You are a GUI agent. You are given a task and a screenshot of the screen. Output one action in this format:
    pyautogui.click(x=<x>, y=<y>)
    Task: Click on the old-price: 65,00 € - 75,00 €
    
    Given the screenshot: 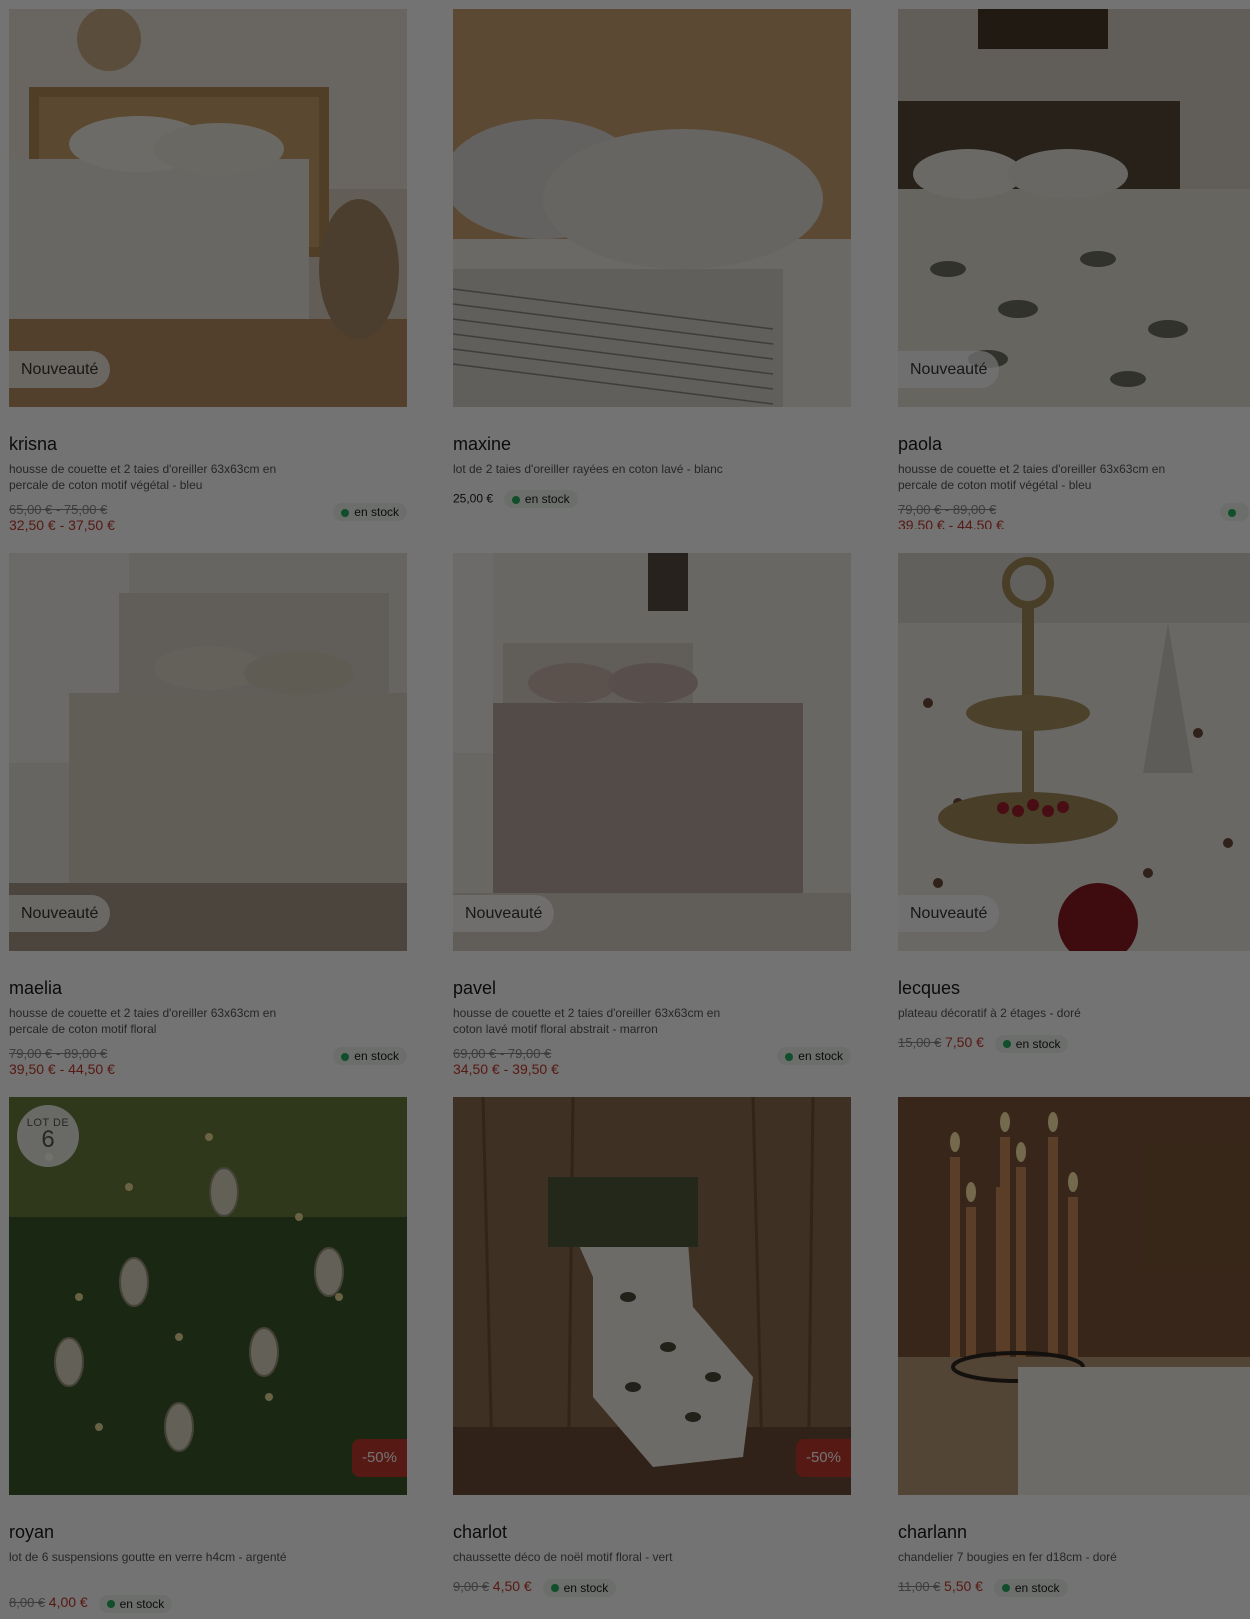 What is the action you would take?
    pyautogui.click(x=58, y=509)
    